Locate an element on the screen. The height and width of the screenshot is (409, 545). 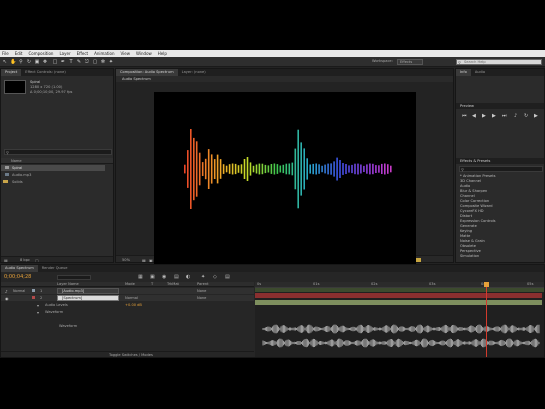
zoom-dropdown: 50% is located at coordinates (126, 260).